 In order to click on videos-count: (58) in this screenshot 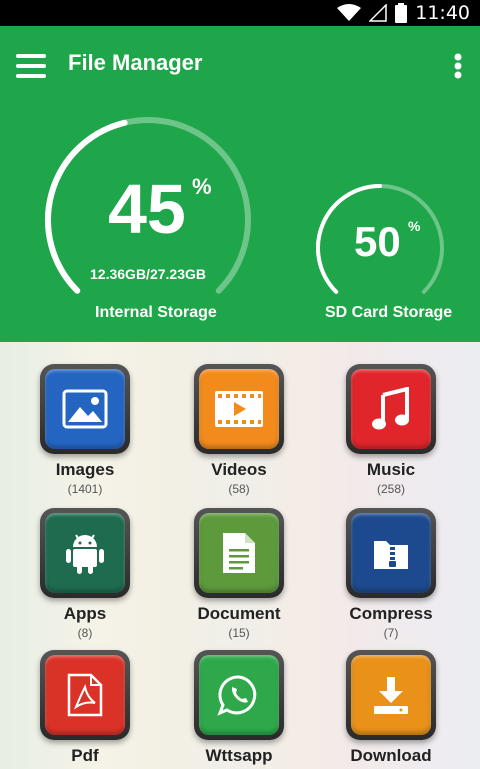, I will do `click(239, 489)`.